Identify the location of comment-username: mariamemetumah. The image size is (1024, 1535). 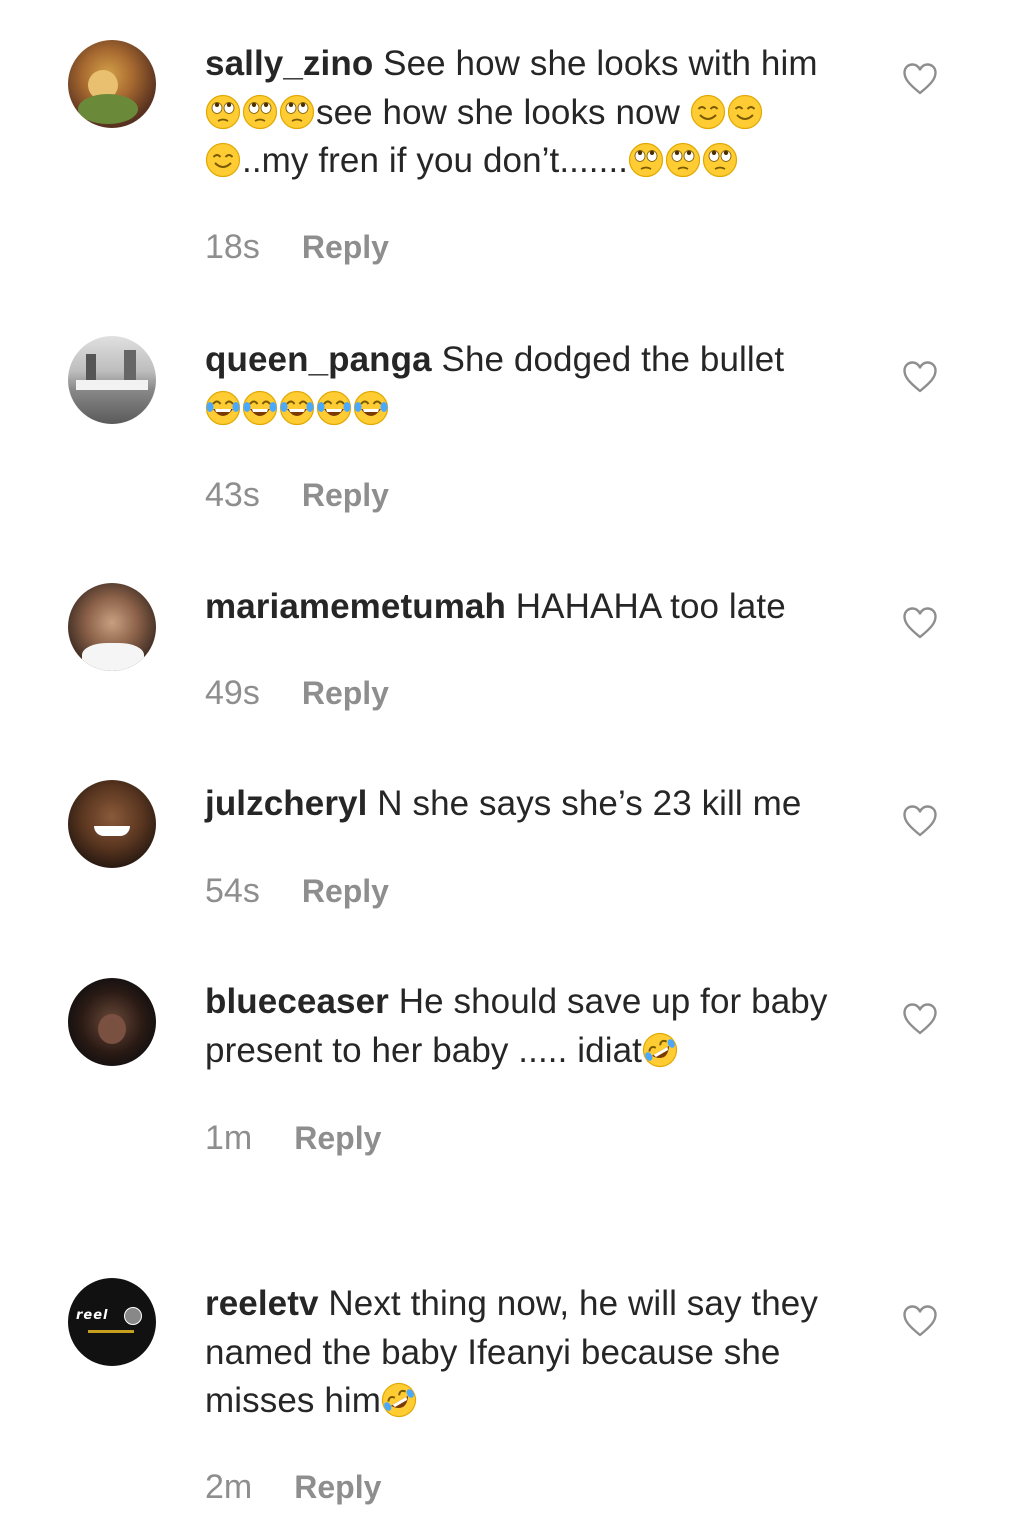
(355, 606).